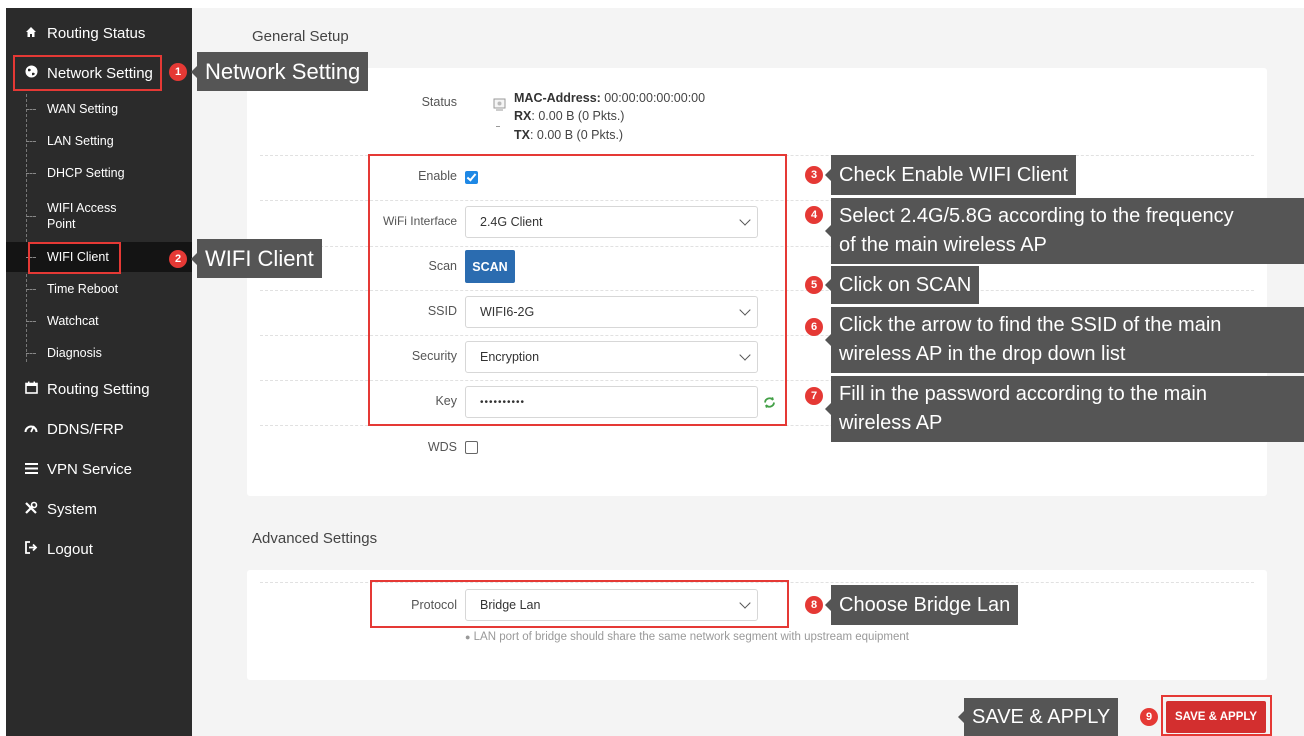 This screenshot has width=1304, height=736. What do you see at coordinates (943, 245) in the screenshot?
I see `callout-wifi-interface-line2: of the main wireless AP` at bounding box center [943, 245].